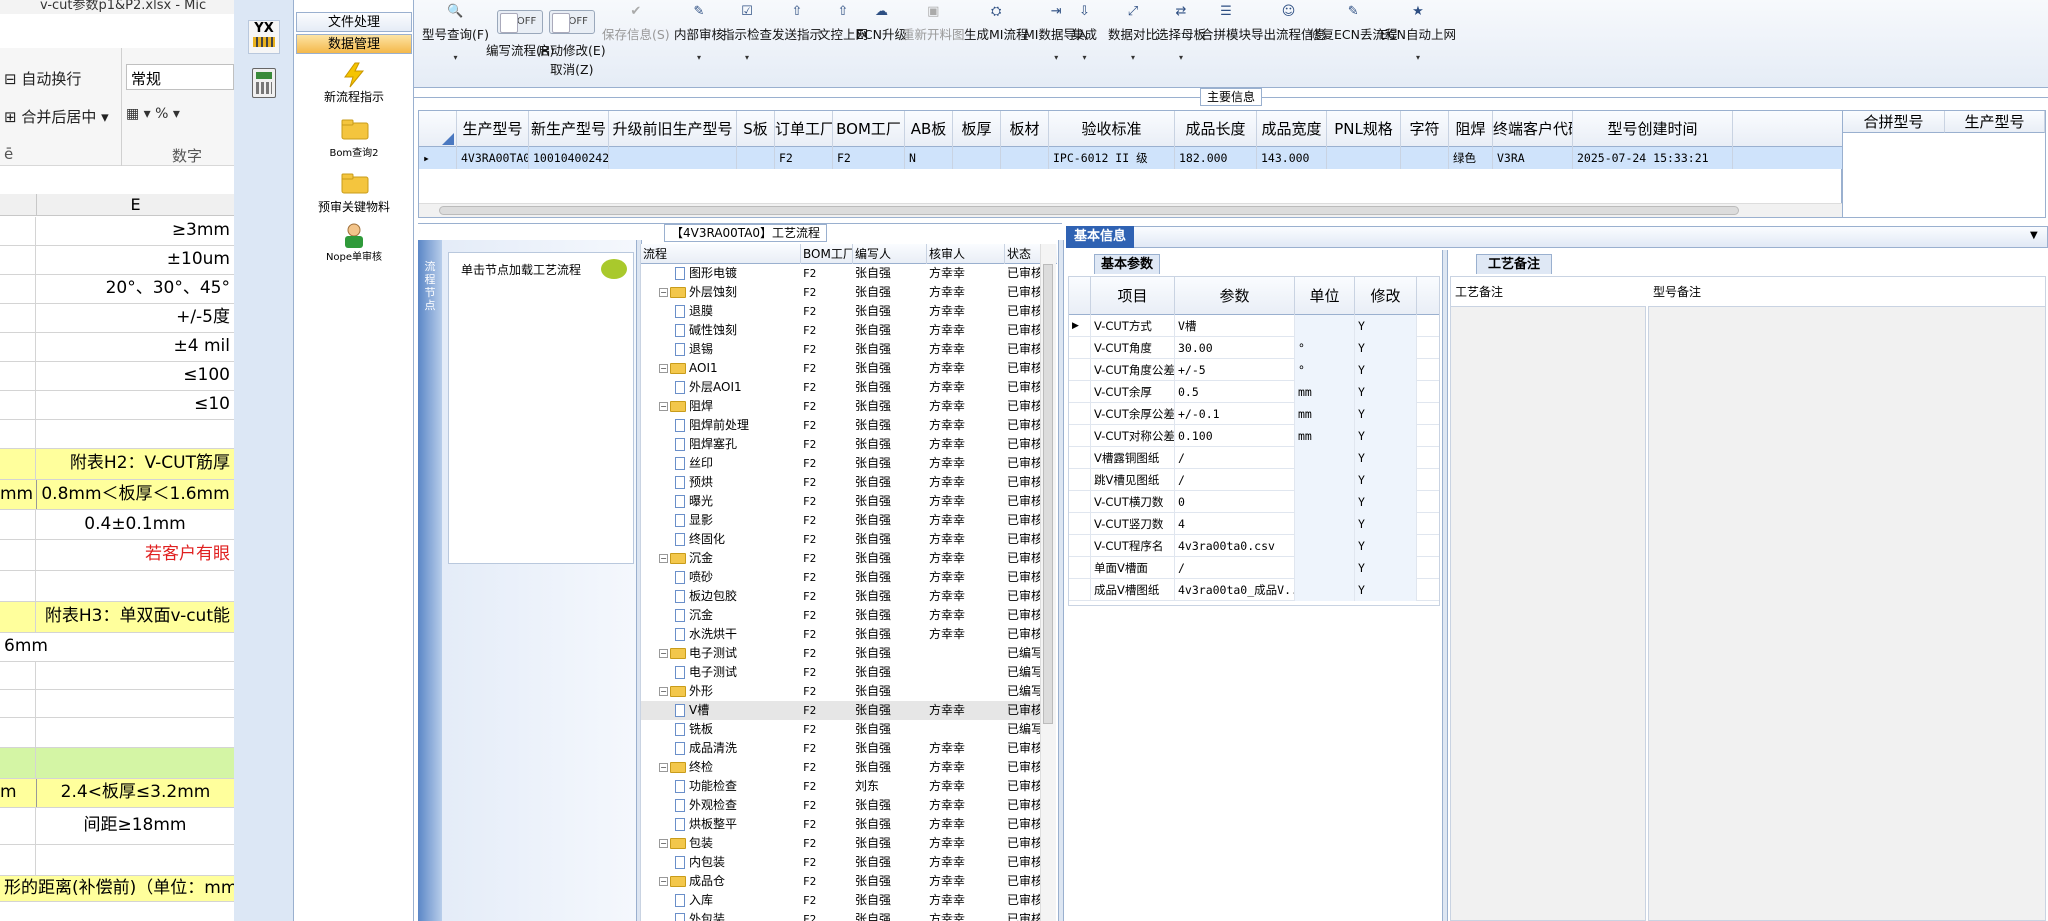 This screenshot has height=921, width=2048. I want to click on basic-param-row: V-CUT角度公差 +/-5 ° Y, so click(1254, 370).